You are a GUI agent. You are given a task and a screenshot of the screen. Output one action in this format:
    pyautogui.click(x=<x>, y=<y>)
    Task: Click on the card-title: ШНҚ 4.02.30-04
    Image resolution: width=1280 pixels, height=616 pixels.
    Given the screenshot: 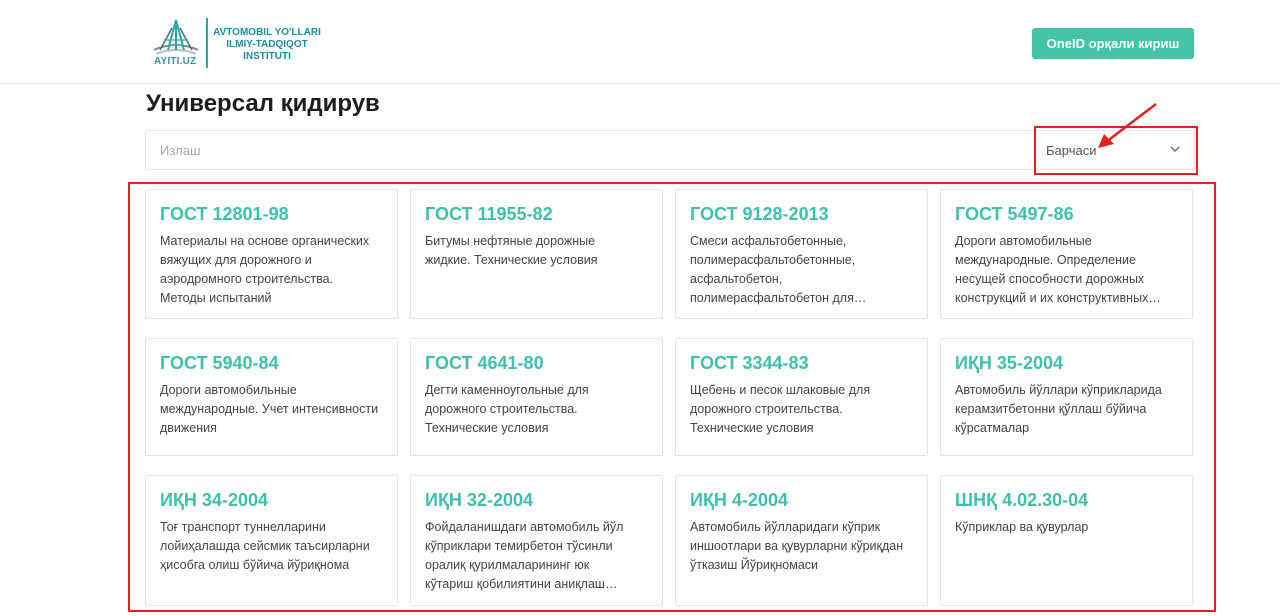 What is the action you would take?
    pyautogui.click(x=1021, y=500)
    